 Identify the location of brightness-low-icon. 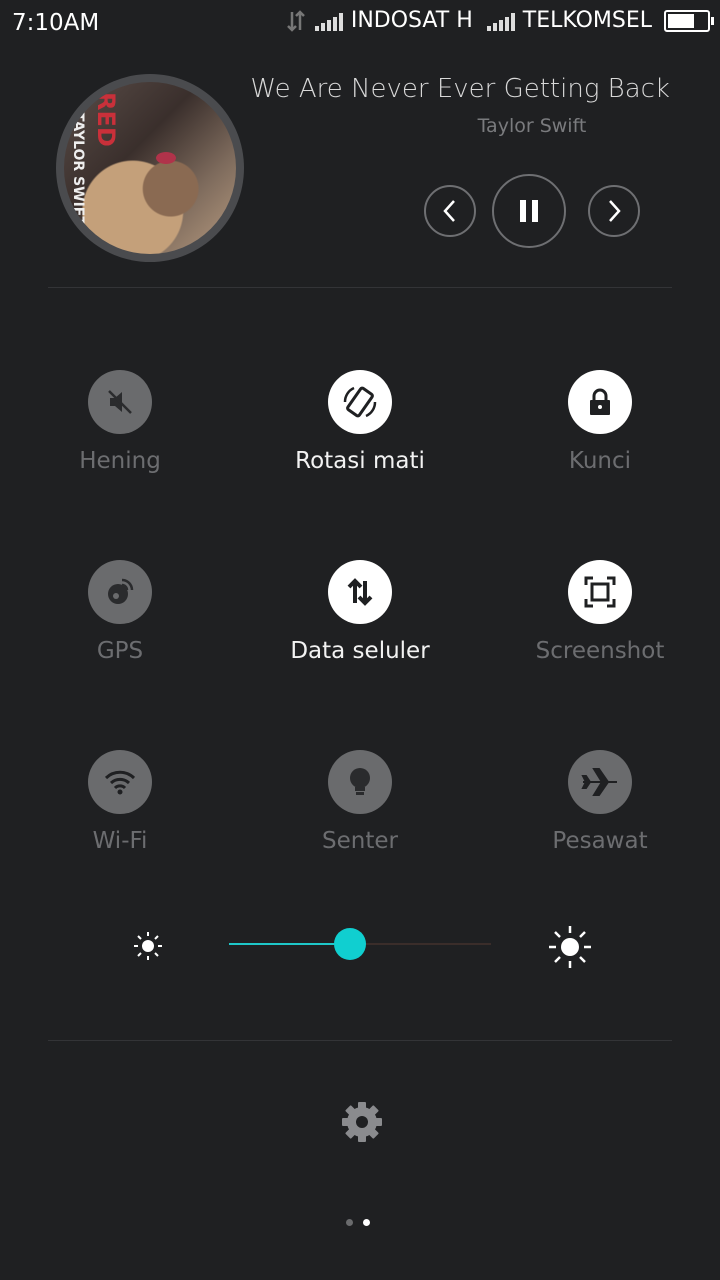
(148, 946).